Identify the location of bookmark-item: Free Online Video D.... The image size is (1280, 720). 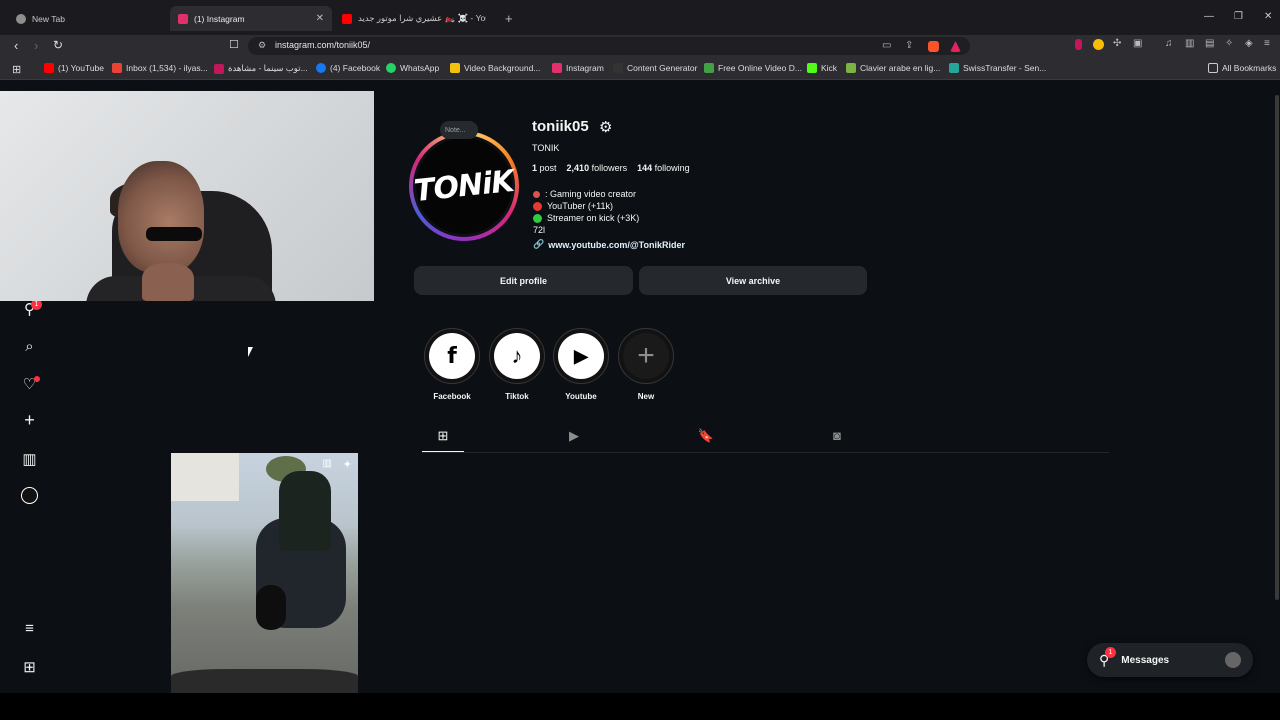
(753, 68).